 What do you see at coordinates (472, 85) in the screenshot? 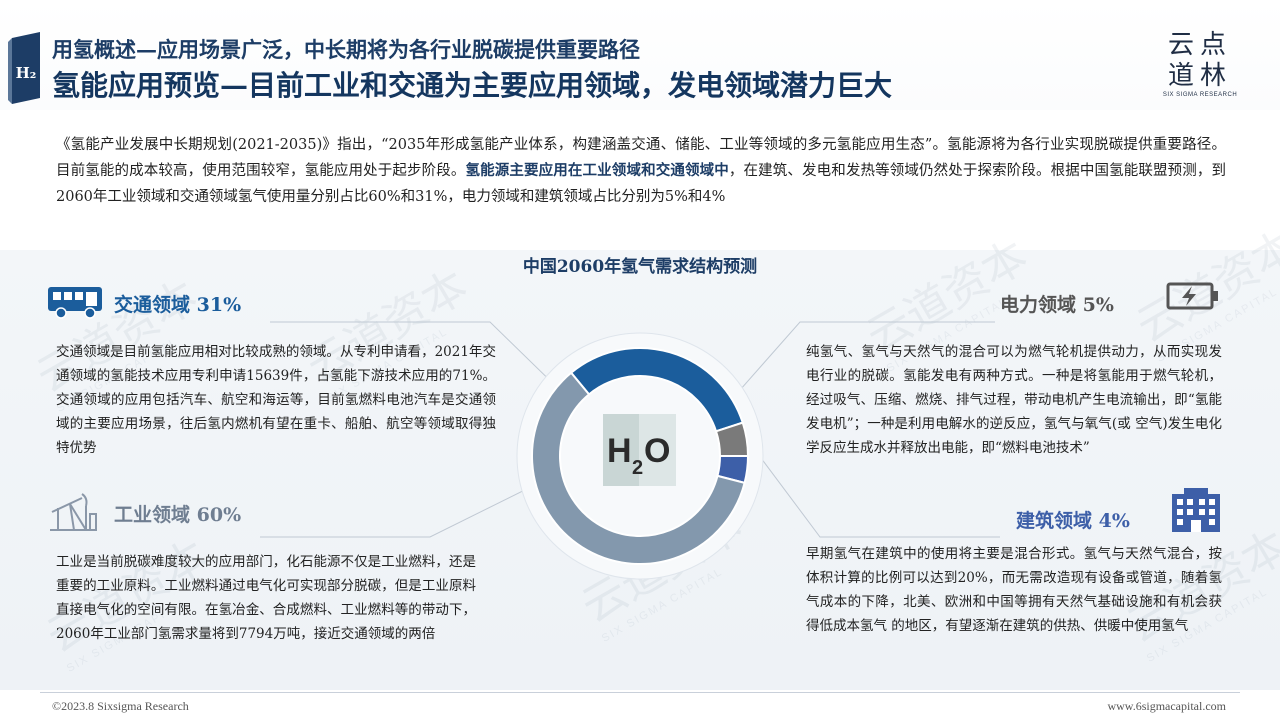
I see `page-title: 氢能应用预览—目前工业和交通为主要应用领域，发电领域潜力巨大` at bounding box center [472, 85].